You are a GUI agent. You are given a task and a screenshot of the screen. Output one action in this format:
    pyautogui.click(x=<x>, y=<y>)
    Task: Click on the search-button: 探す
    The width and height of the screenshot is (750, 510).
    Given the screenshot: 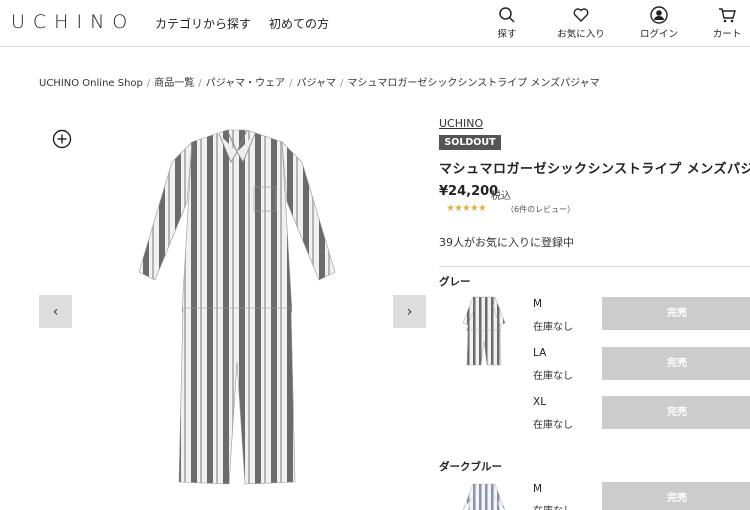 What is the action you would take?
    pyautogui.click(x=507, y=23)
    